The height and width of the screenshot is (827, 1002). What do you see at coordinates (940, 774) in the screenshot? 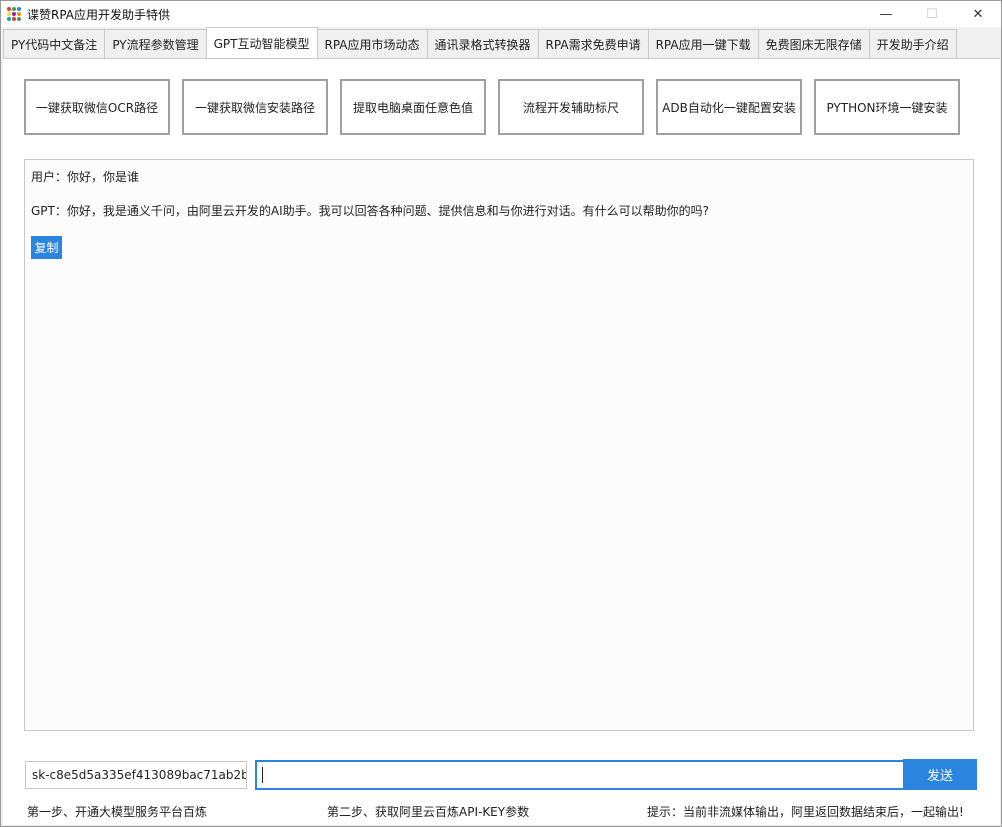
I see `send-button: 发送` at bounding box center [940, 774].